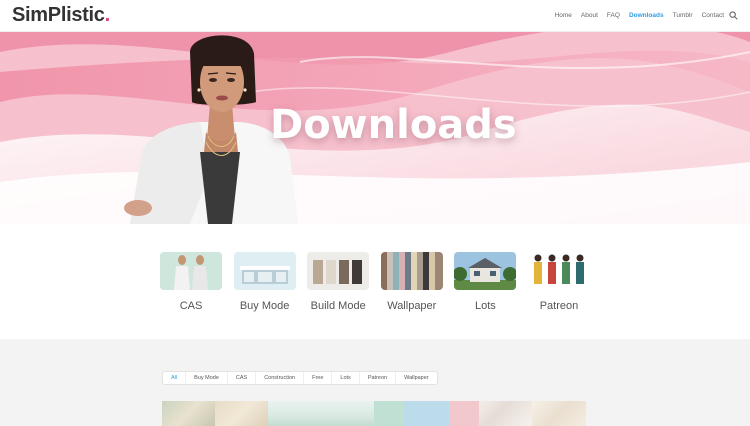 This screenshot has width=750, height=426. What do you see at coordinates (589, 15) in the screenshot?
I see `nav-about: About` at bounding box center [589, 15].